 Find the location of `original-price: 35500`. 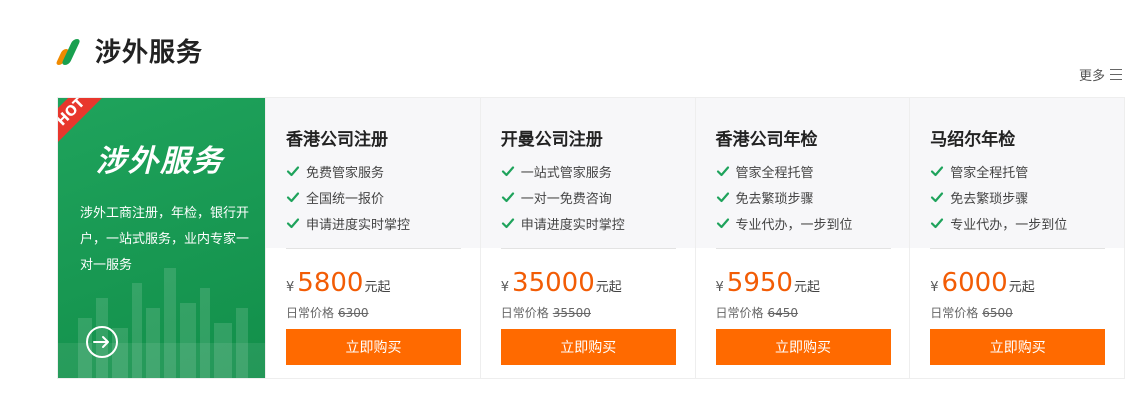

original-price: 35500 is located at coordinates (571, 313).